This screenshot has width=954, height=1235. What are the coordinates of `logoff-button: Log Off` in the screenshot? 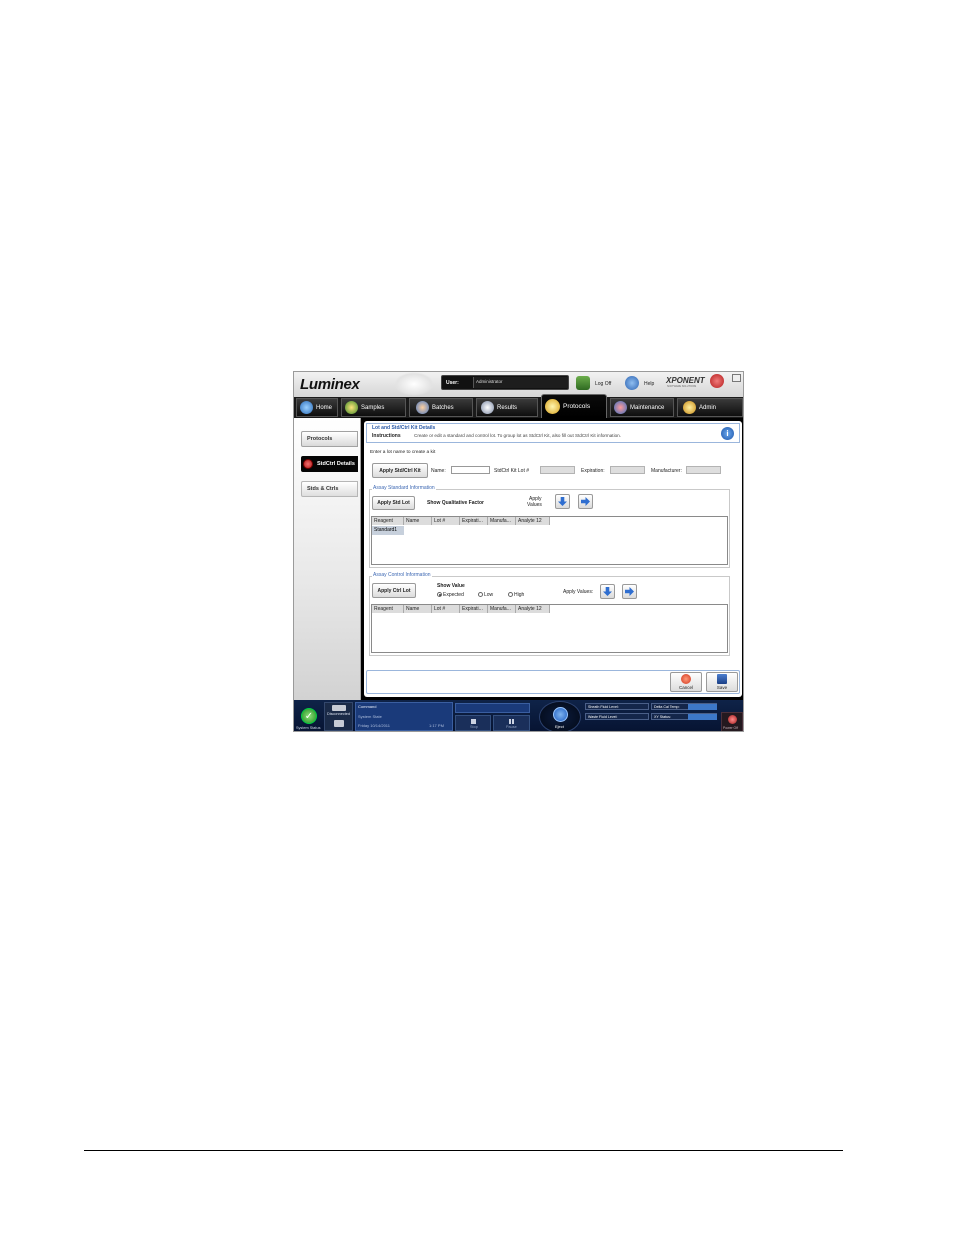 It's located at (596, 383).